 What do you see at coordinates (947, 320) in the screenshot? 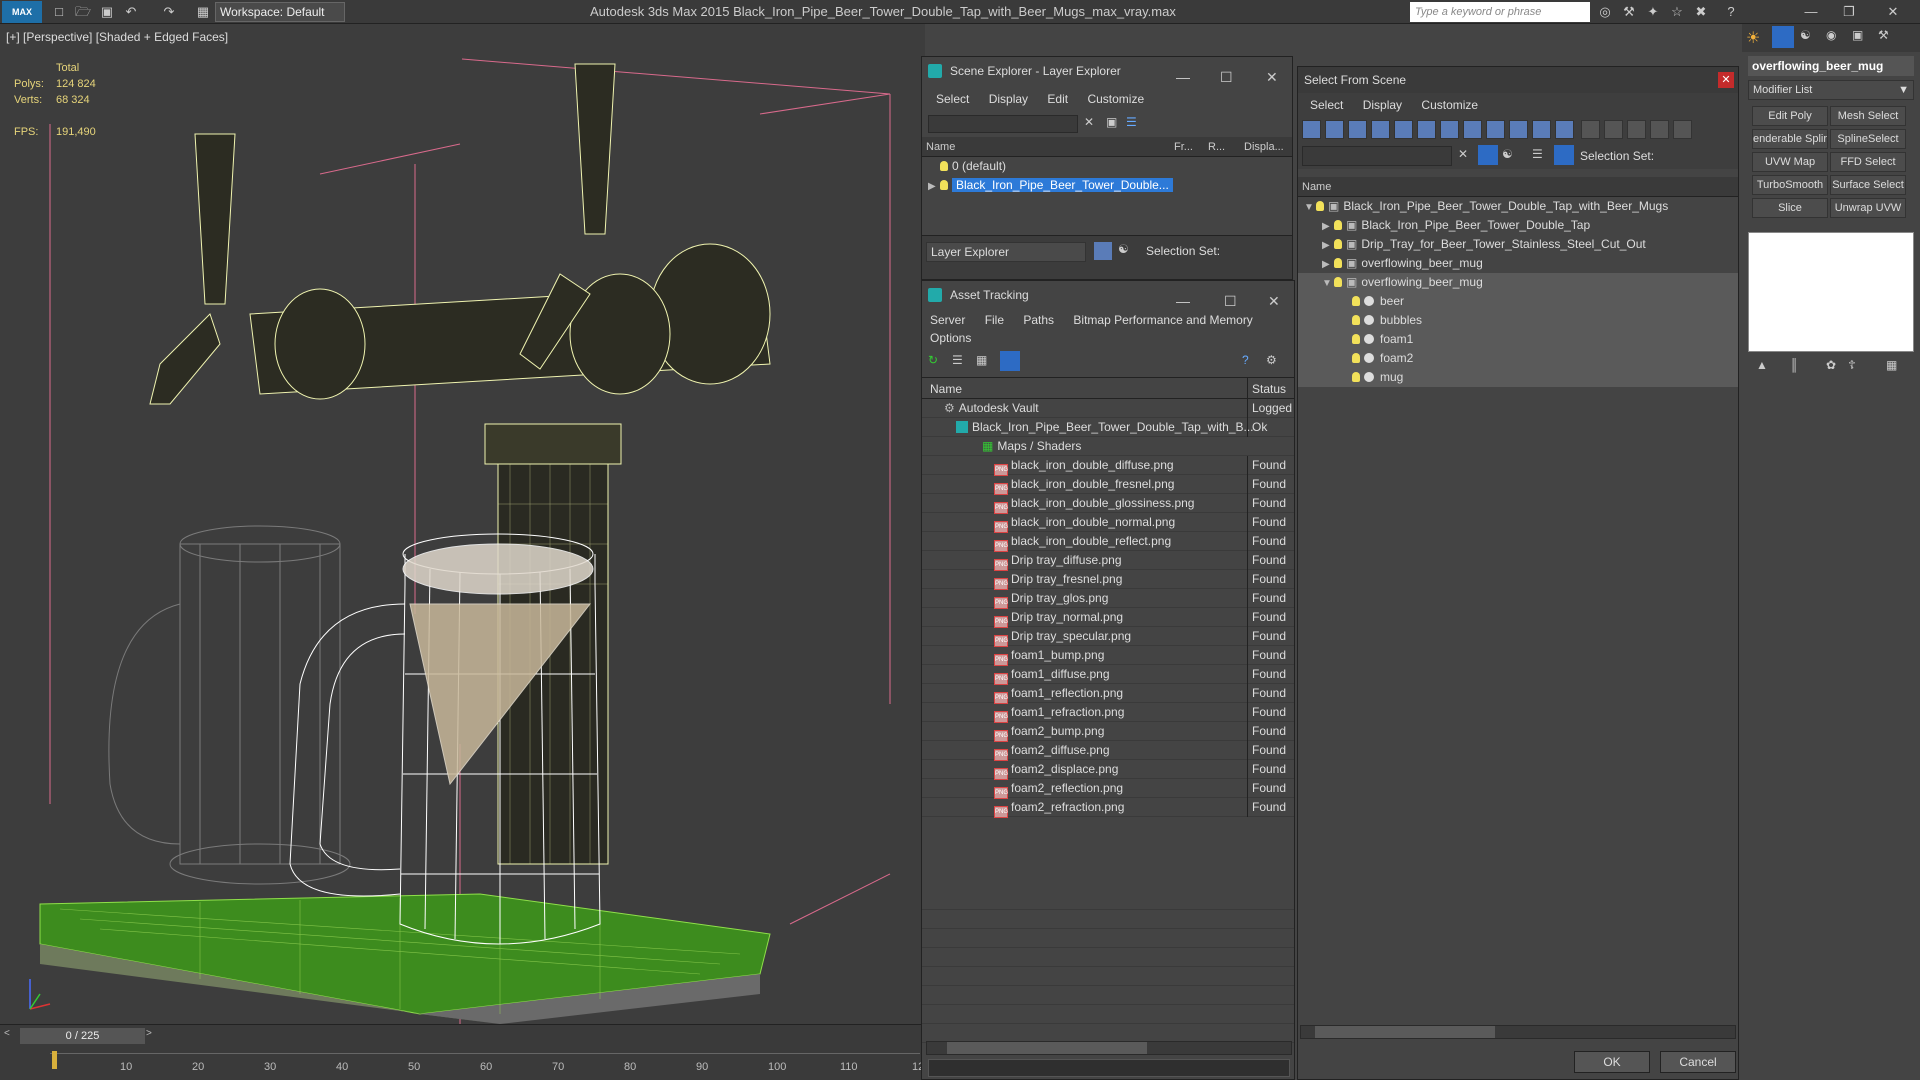
I see `menu-server: Server` at bounding box center [947, 320].